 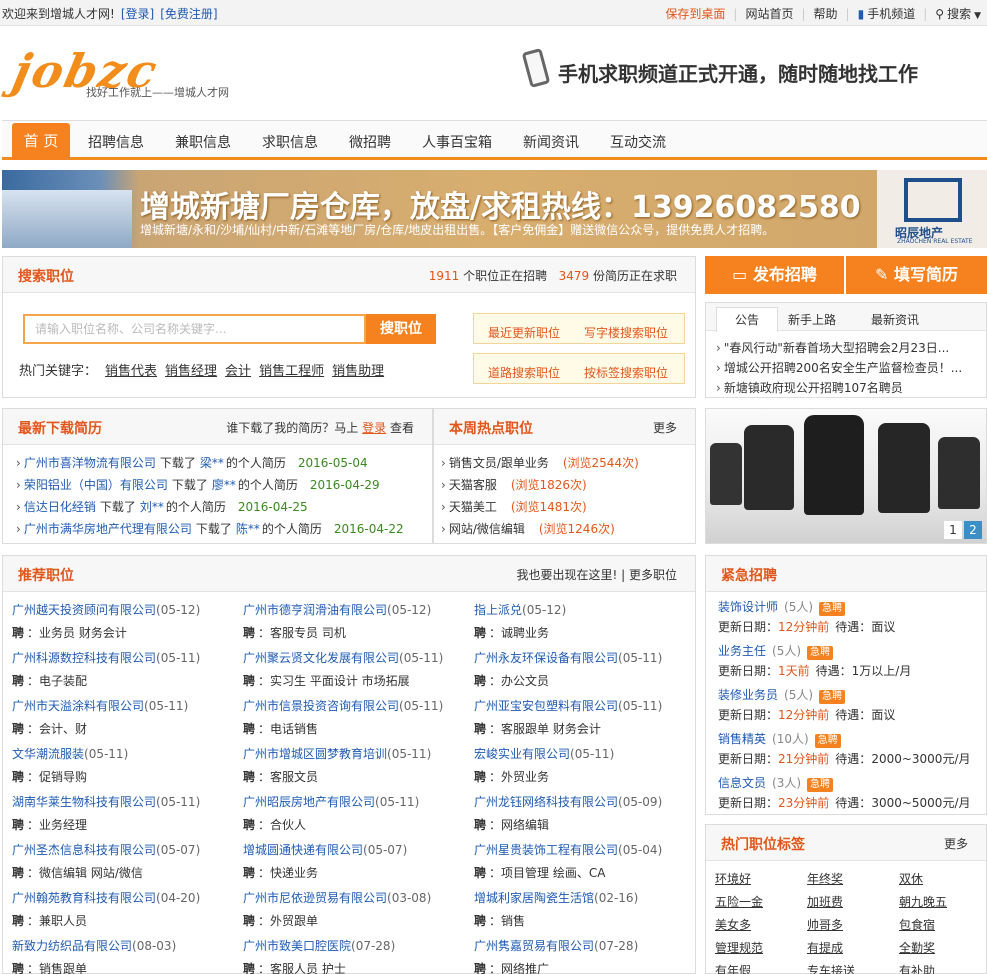 I want to click on job-positions: 客服人员 护士, so click(x=308, y=968).